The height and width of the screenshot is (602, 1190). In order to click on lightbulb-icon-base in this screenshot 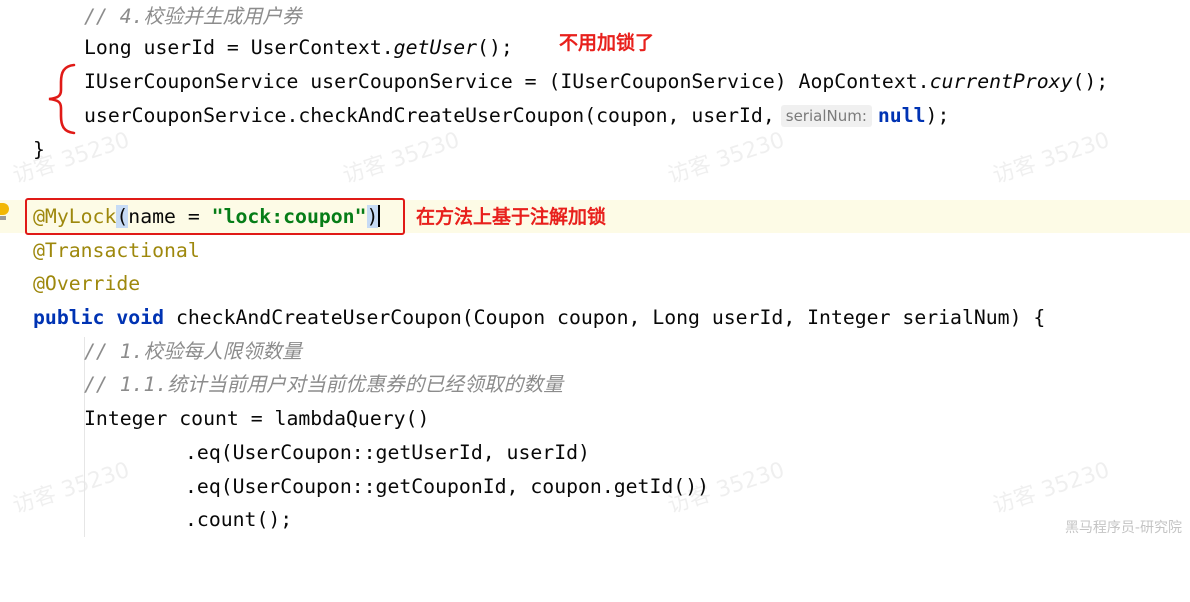, I will do `click(3, 218)`.